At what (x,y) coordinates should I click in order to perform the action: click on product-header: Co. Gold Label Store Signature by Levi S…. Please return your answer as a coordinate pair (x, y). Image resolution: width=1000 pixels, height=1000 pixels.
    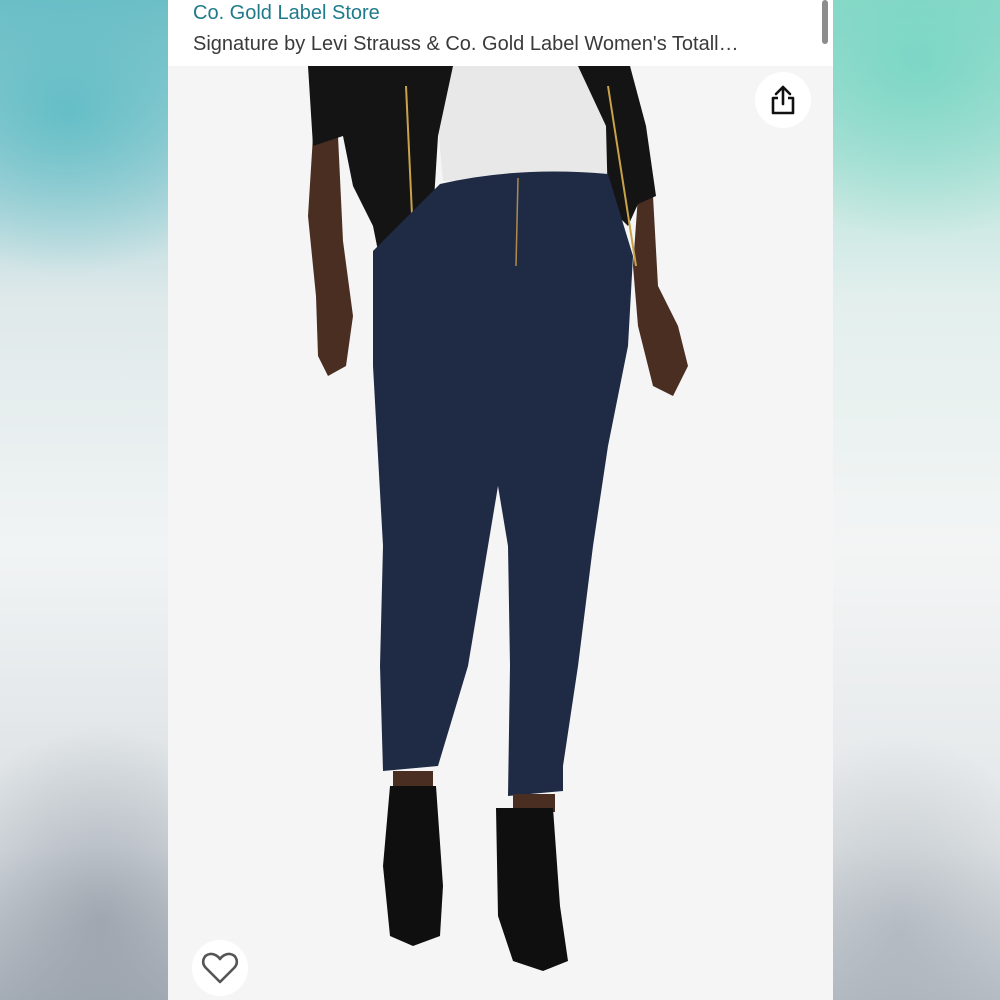
    Looking at the image, I should click on (500, 33).